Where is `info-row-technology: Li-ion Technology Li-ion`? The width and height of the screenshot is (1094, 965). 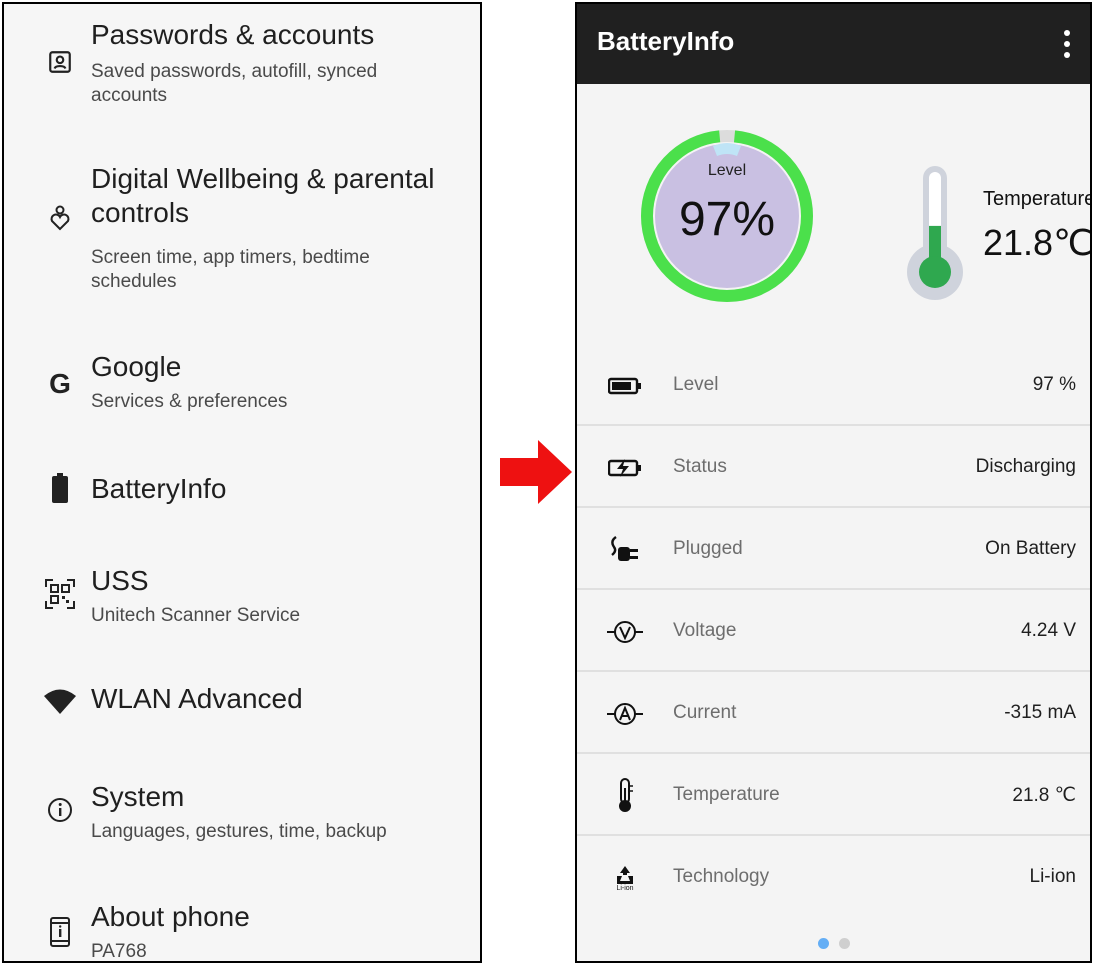
info-row-technology: Li-ion Technology Li-ion is located at coordinates (833, 878).